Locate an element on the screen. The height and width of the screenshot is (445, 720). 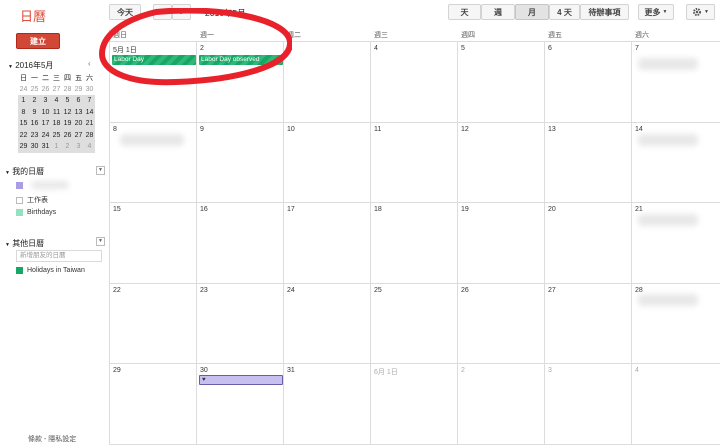
mini-day: 12 is located at coordinates (67, 112).